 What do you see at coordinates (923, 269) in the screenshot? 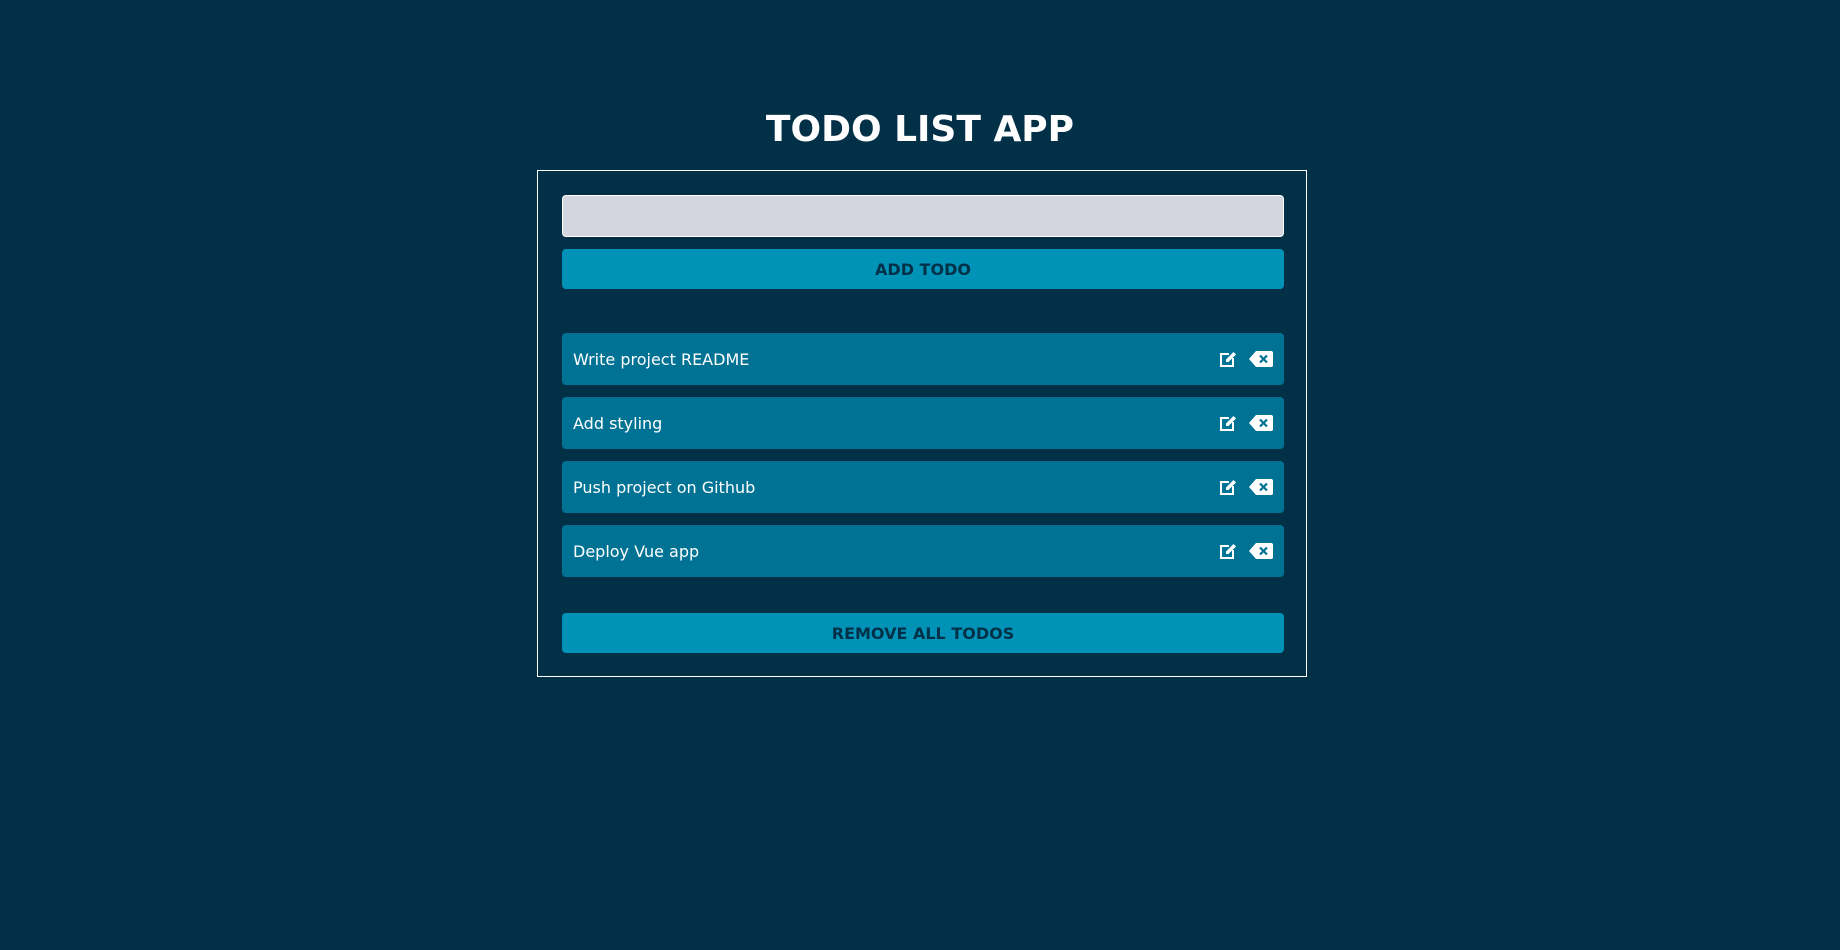
I see `add-todo-button: ADD TODO` at bounding box center [923, 269].